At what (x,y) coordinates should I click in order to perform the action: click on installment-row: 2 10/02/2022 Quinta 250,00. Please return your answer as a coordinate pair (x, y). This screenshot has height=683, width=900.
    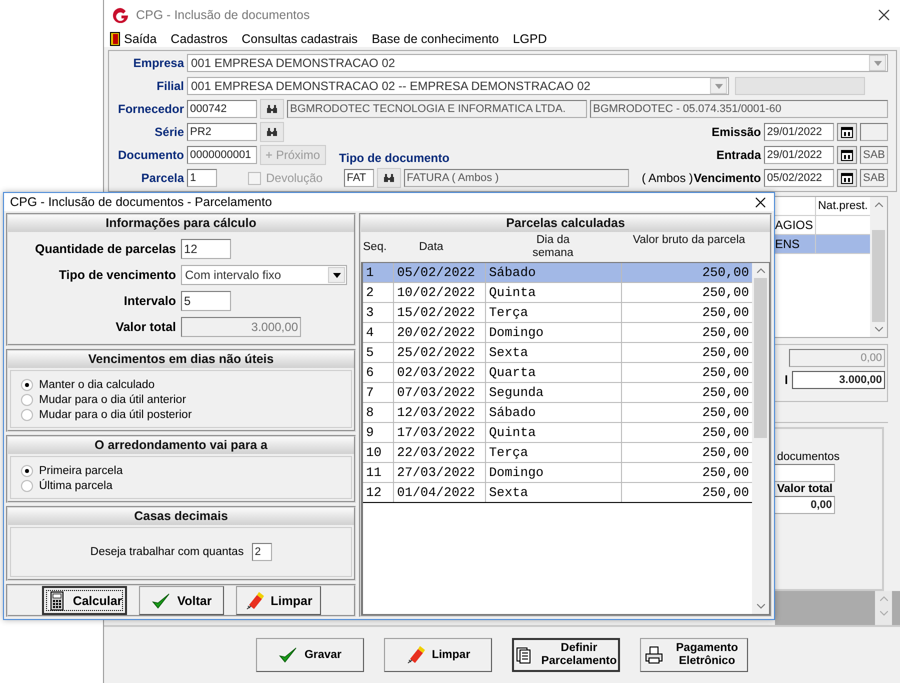
    Looking at the image, I should click on (557, 293).